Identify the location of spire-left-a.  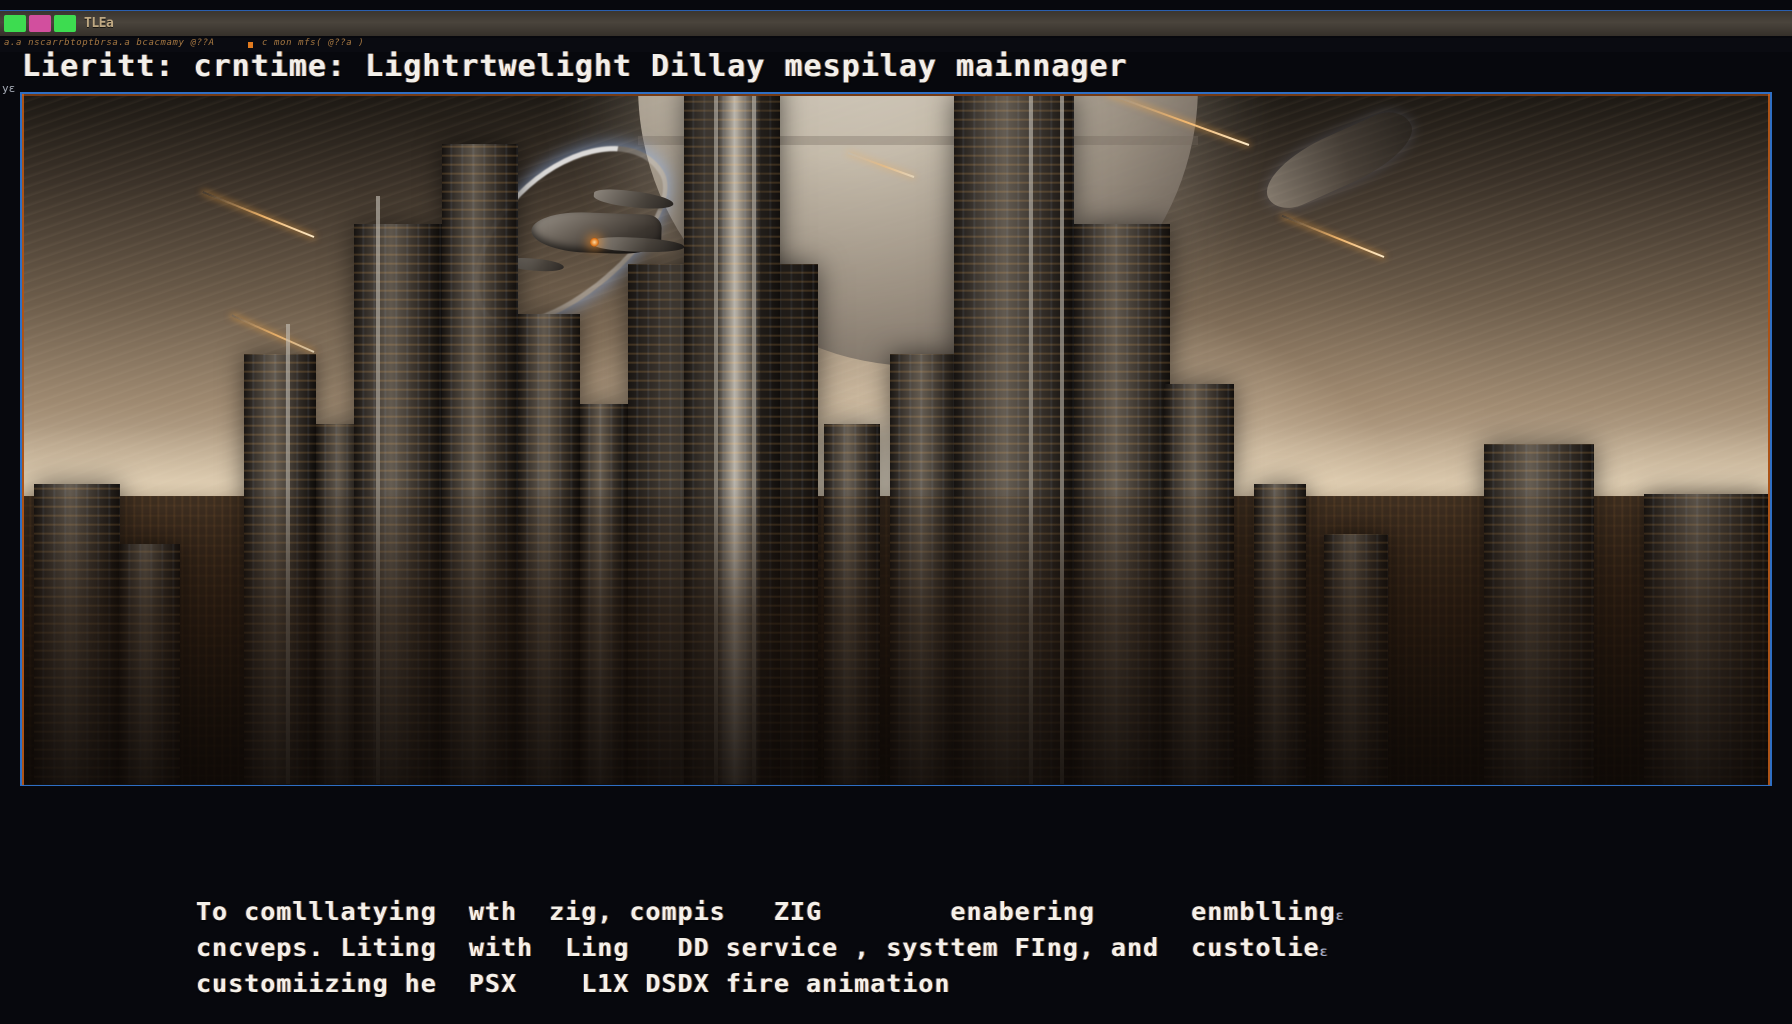
(378, 490).